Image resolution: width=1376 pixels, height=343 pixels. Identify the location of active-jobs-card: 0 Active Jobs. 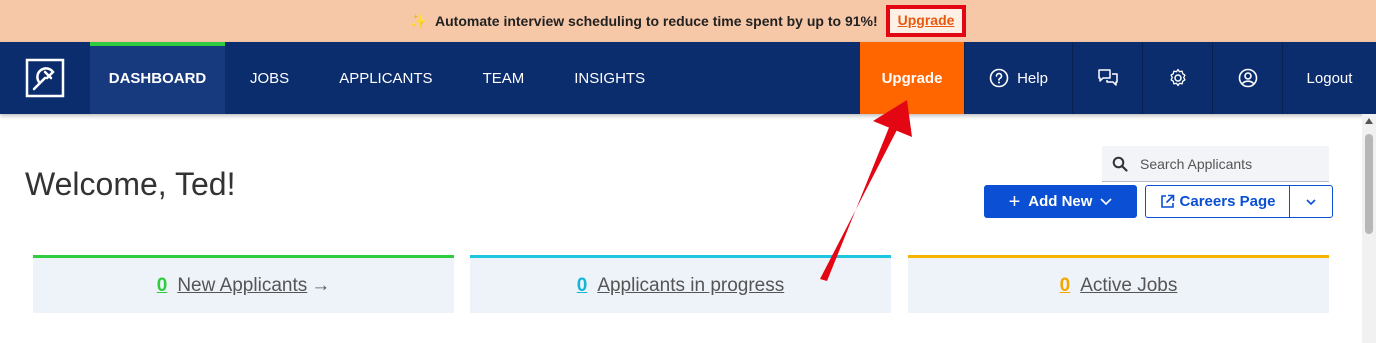
(1118, 284).